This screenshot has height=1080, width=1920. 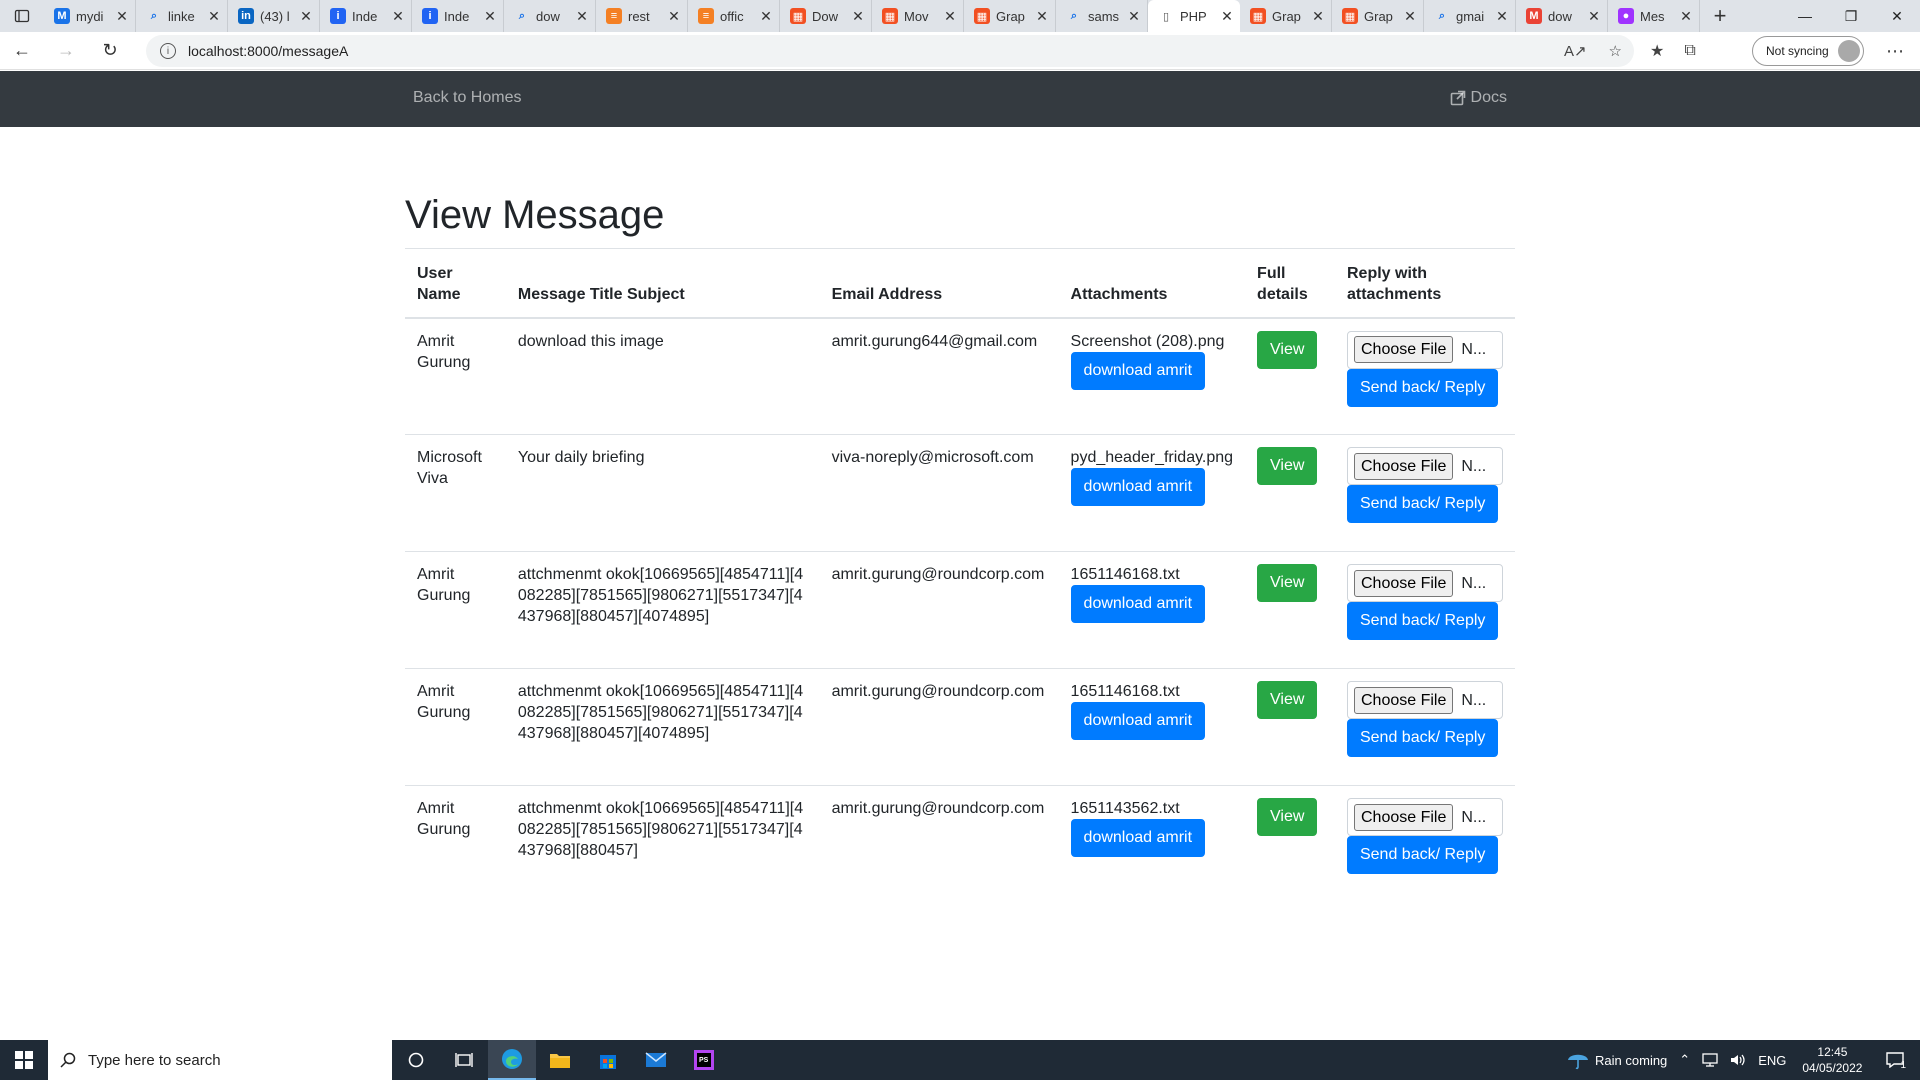 What do you see at coordinates (734, 16) in the screenshot?
I see `browser-tab: ≡ offic ✕` at bounding box center [734, 16].